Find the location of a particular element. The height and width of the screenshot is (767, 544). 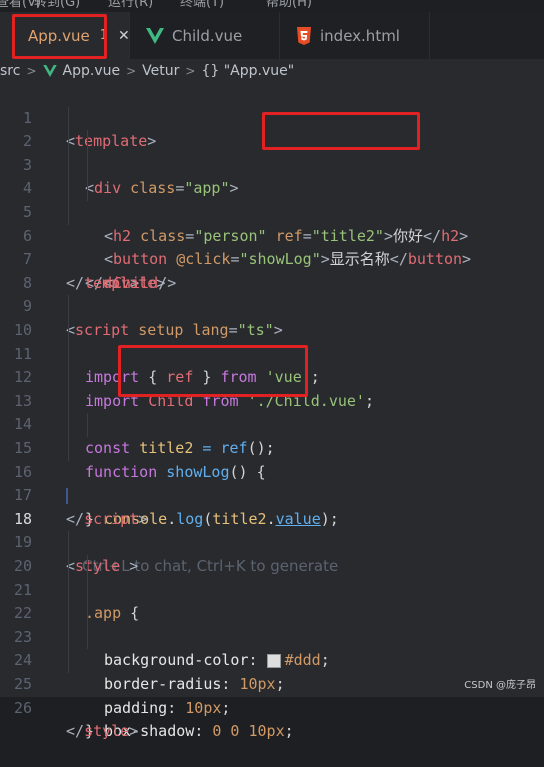

code-line: 19 <style > is located at coordinates (272, 541).